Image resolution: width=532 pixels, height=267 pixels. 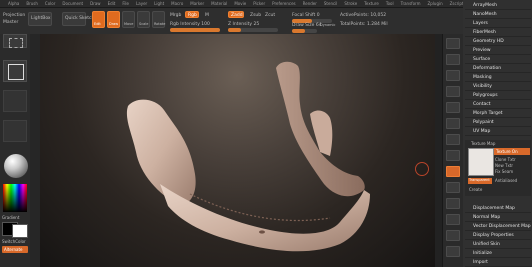 I want to click on zcut-button: Zcut, so click(x=270, y=15).